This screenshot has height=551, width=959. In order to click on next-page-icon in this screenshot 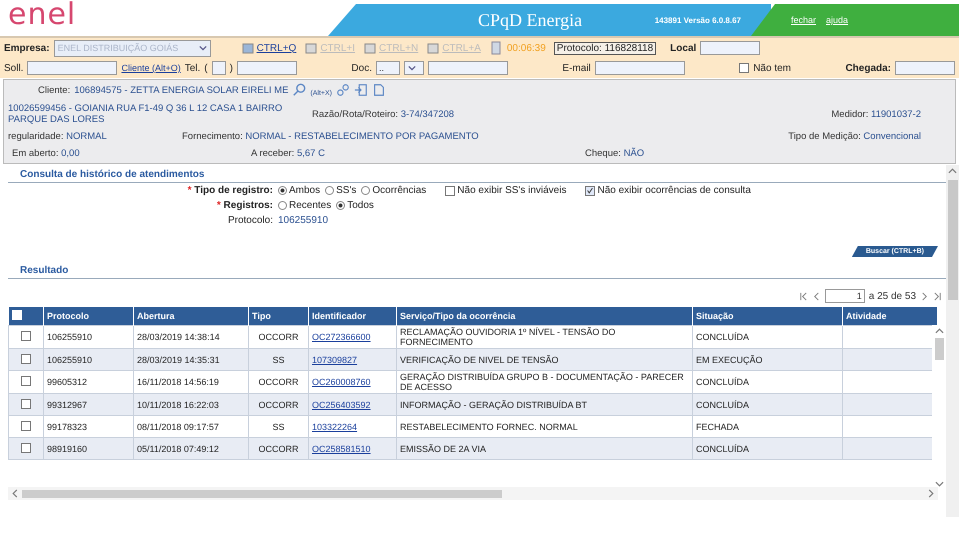, I will do `click(924, 296)`.